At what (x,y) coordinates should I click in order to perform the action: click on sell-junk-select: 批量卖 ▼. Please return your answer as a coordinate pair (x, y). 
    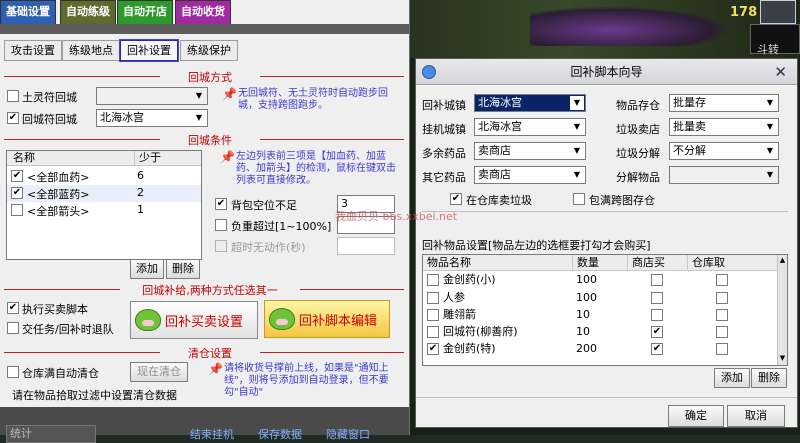
    Looking at the image, I should click on (724, 127).